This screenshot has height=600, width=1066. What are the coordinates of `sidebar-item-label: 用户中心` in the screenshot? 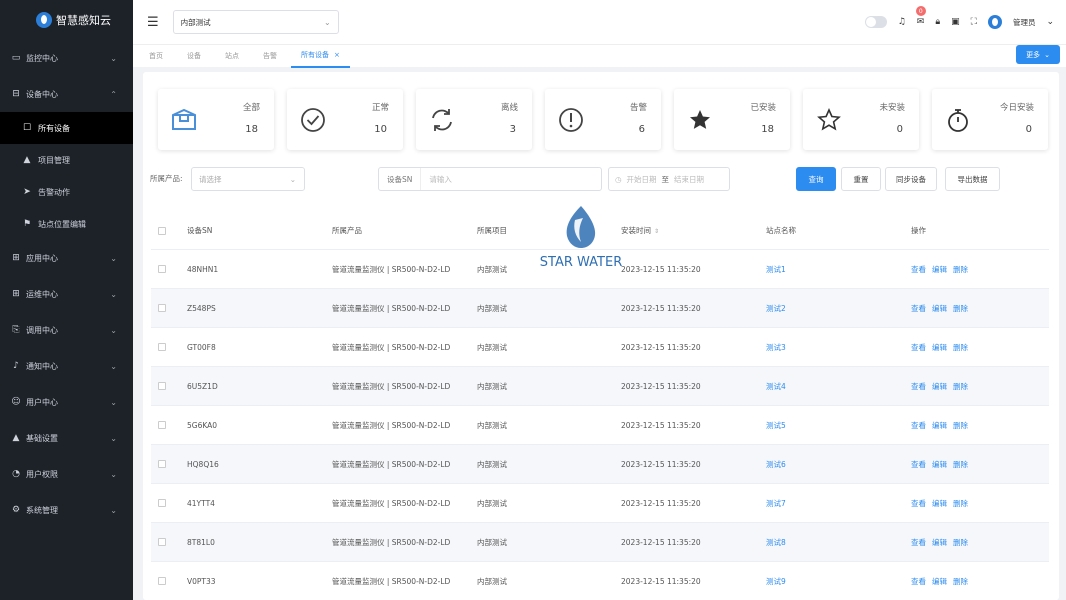 It's located at (42, 402).